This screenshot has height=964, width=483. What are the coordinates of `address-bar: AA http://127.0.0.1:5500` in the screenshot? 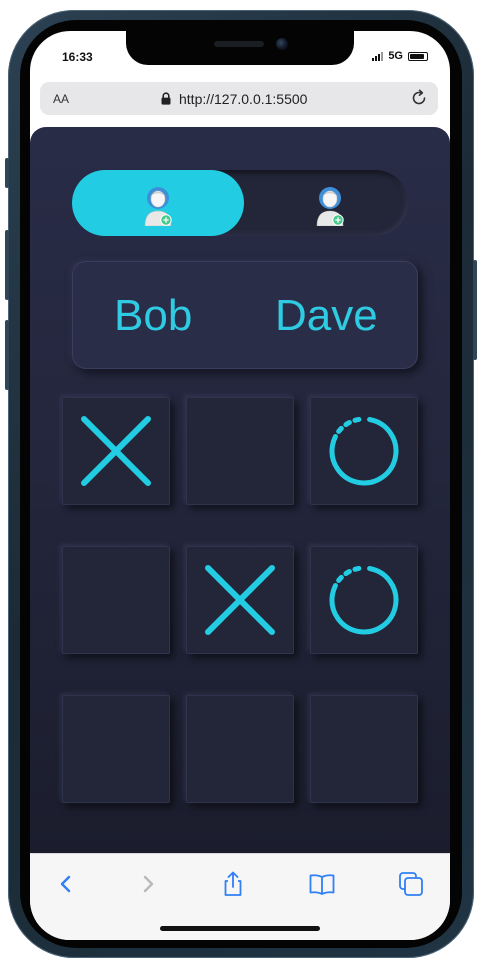 It's located at (239, 98).